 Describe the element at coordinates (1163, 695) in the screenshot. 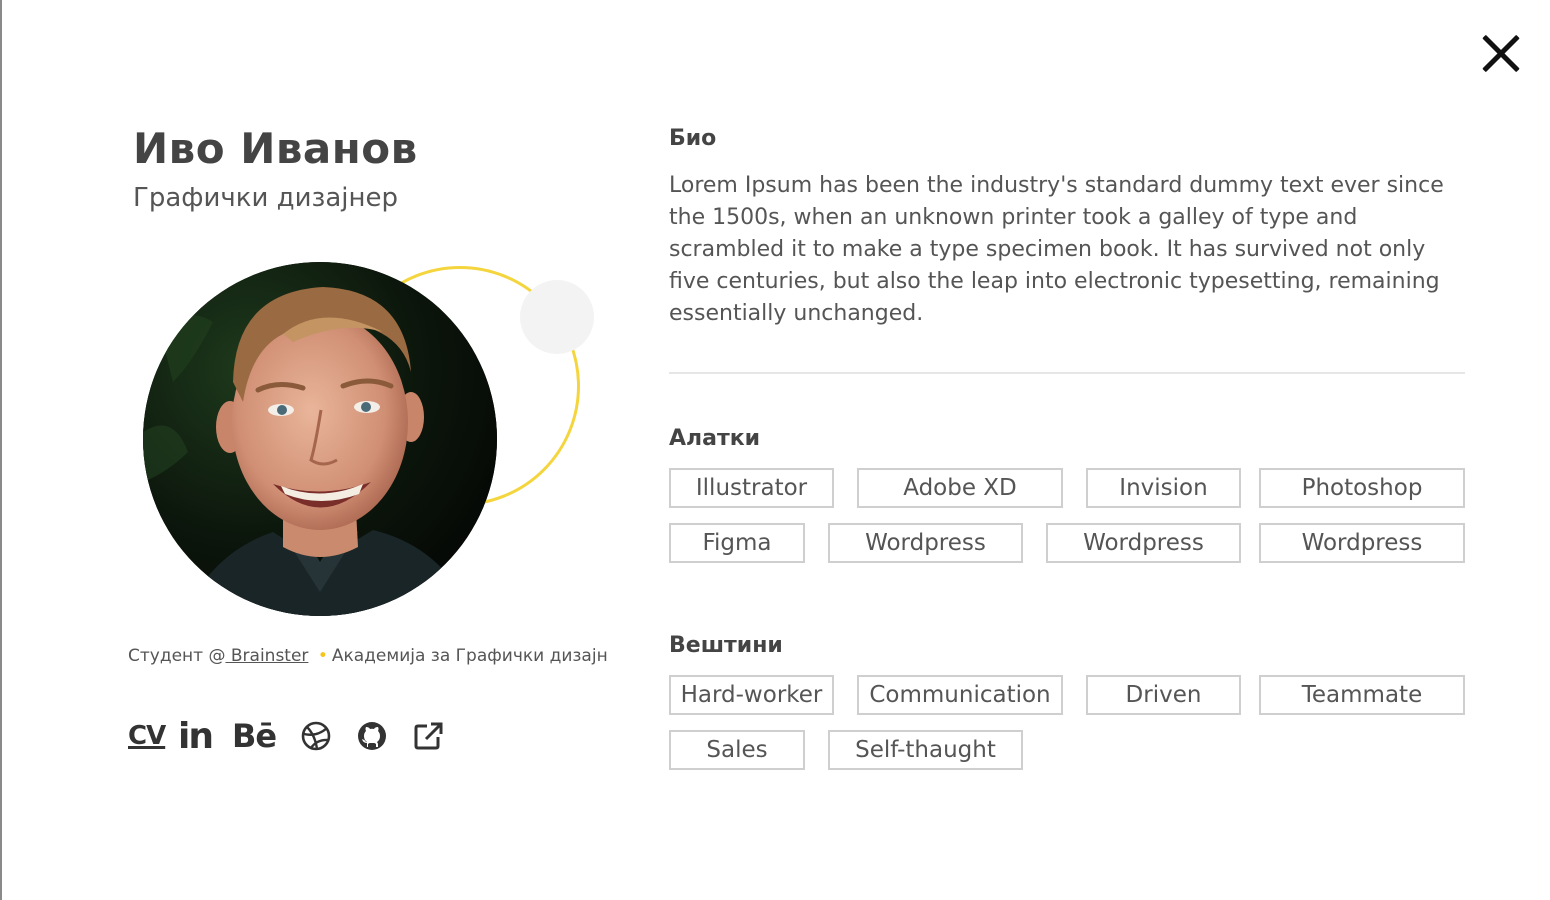

I see `skill-tag: Driven` at that location.